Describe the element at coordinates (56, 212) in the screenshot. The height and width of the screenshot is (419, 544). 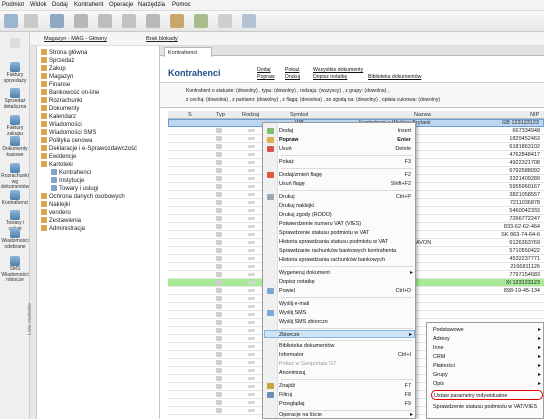
I see `tree-item: vendero` at that location.